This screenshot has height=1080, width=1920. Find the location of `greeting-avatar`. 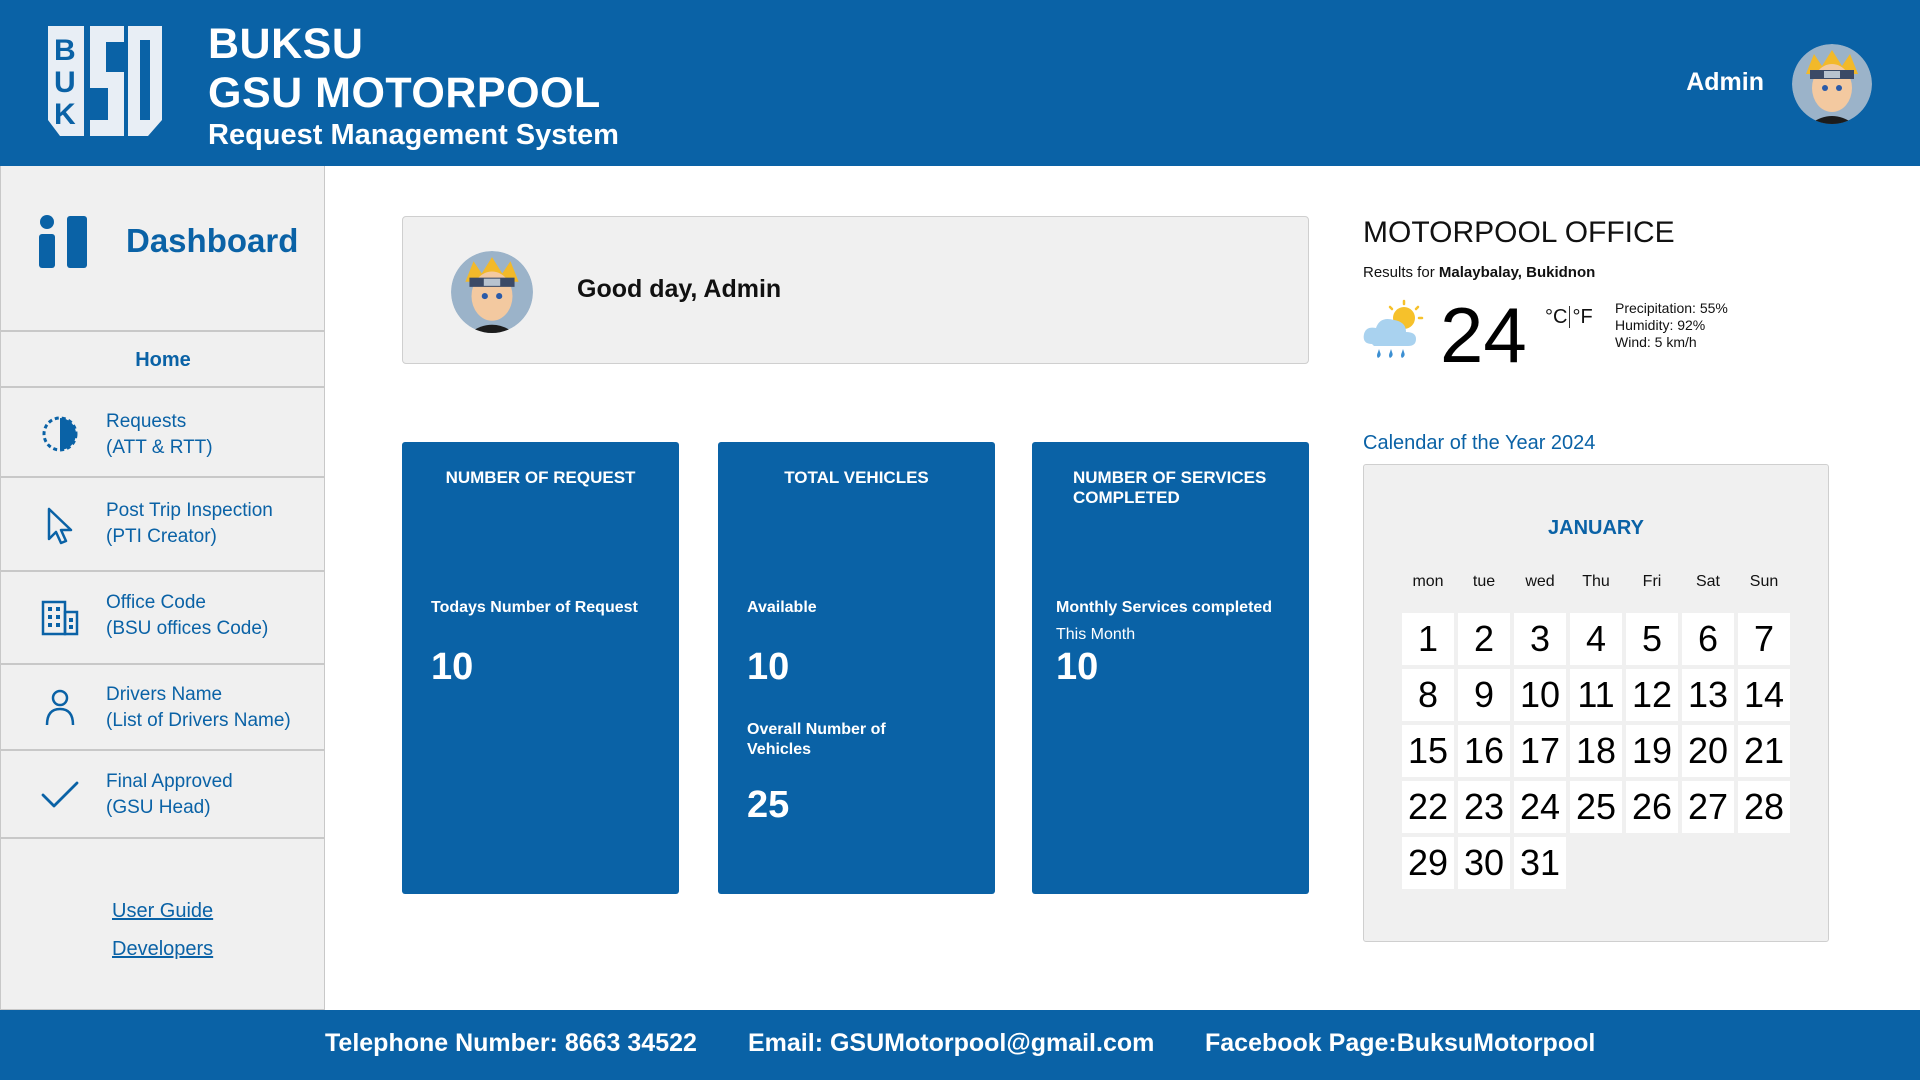

greeting-avatar is located at coordinates (492, 292).